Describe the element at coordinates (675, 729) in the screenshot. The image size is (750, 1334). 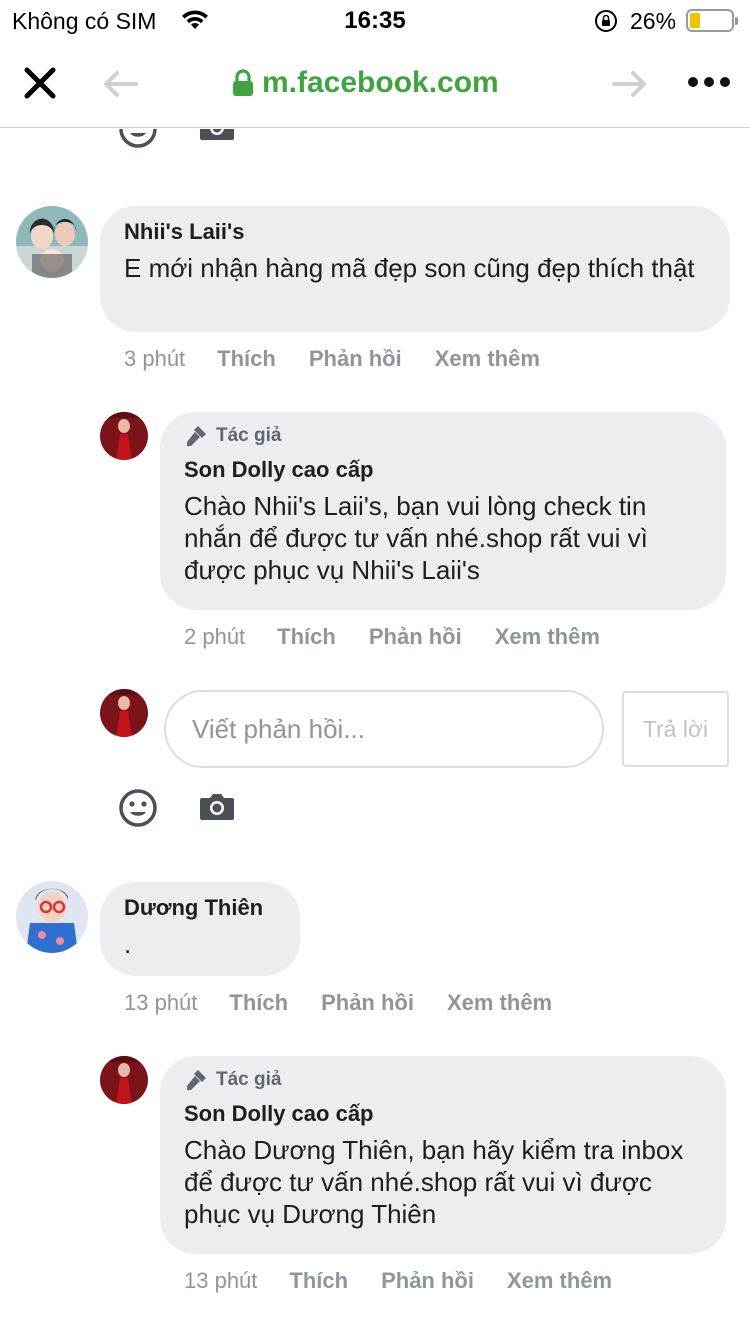
I see `submit-reply-button: Trả lời` at that location.